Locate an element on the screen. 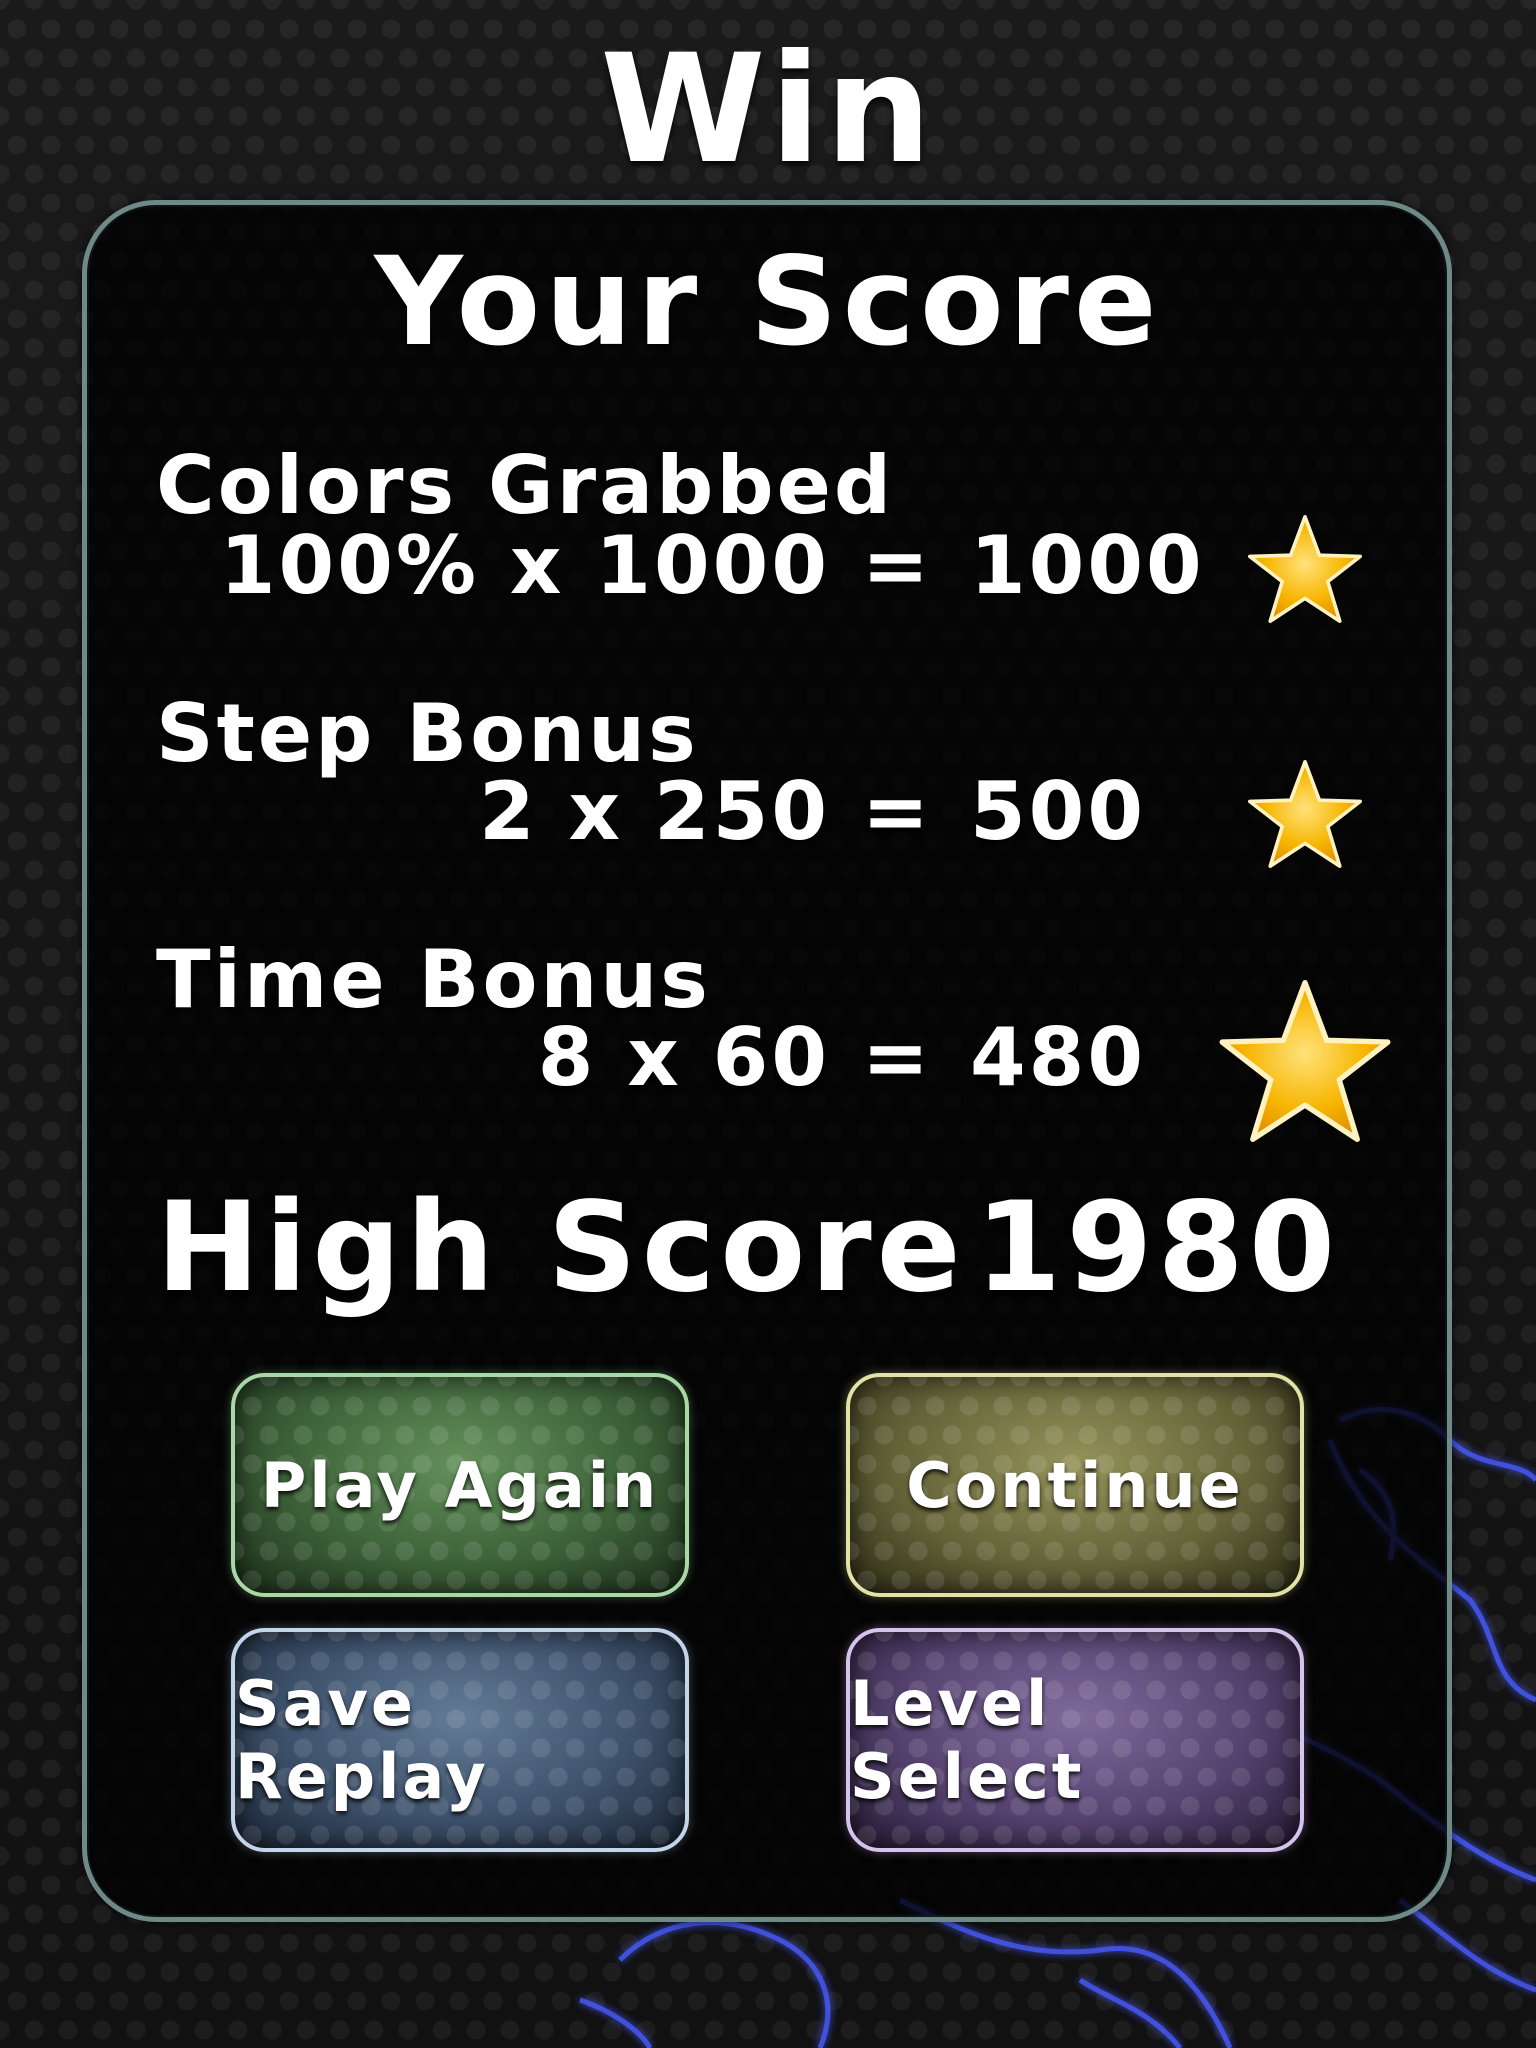 The image size is (1536, 2048). save-replay-button: Save Replay is located at coordinates (460, 1740).